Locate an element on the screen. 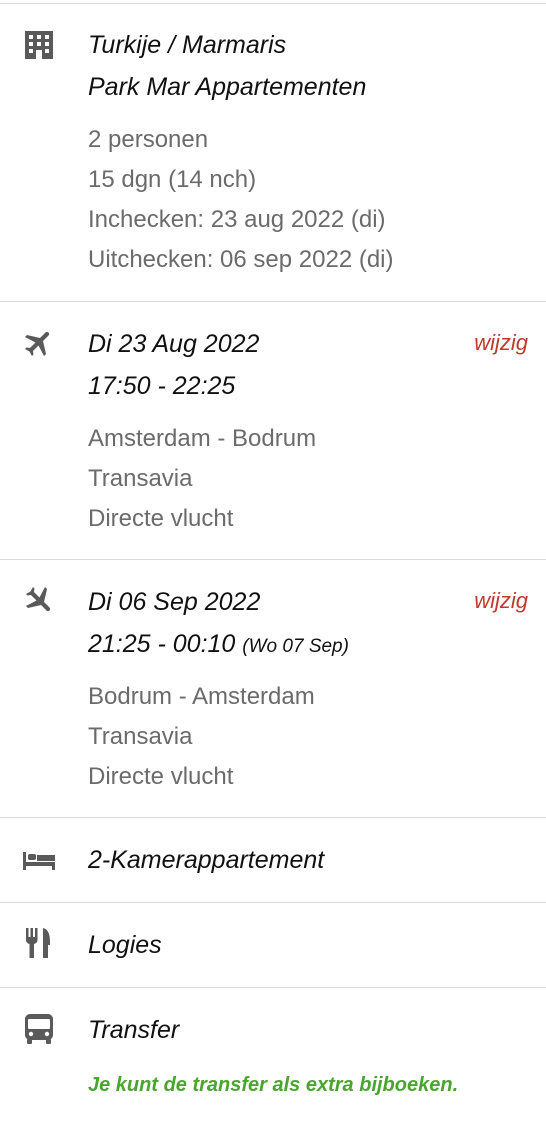 This screenshot has height=1122, width=546. return-flight-route: Bodrum - Amsterdam is located at coordinates (201, 696).